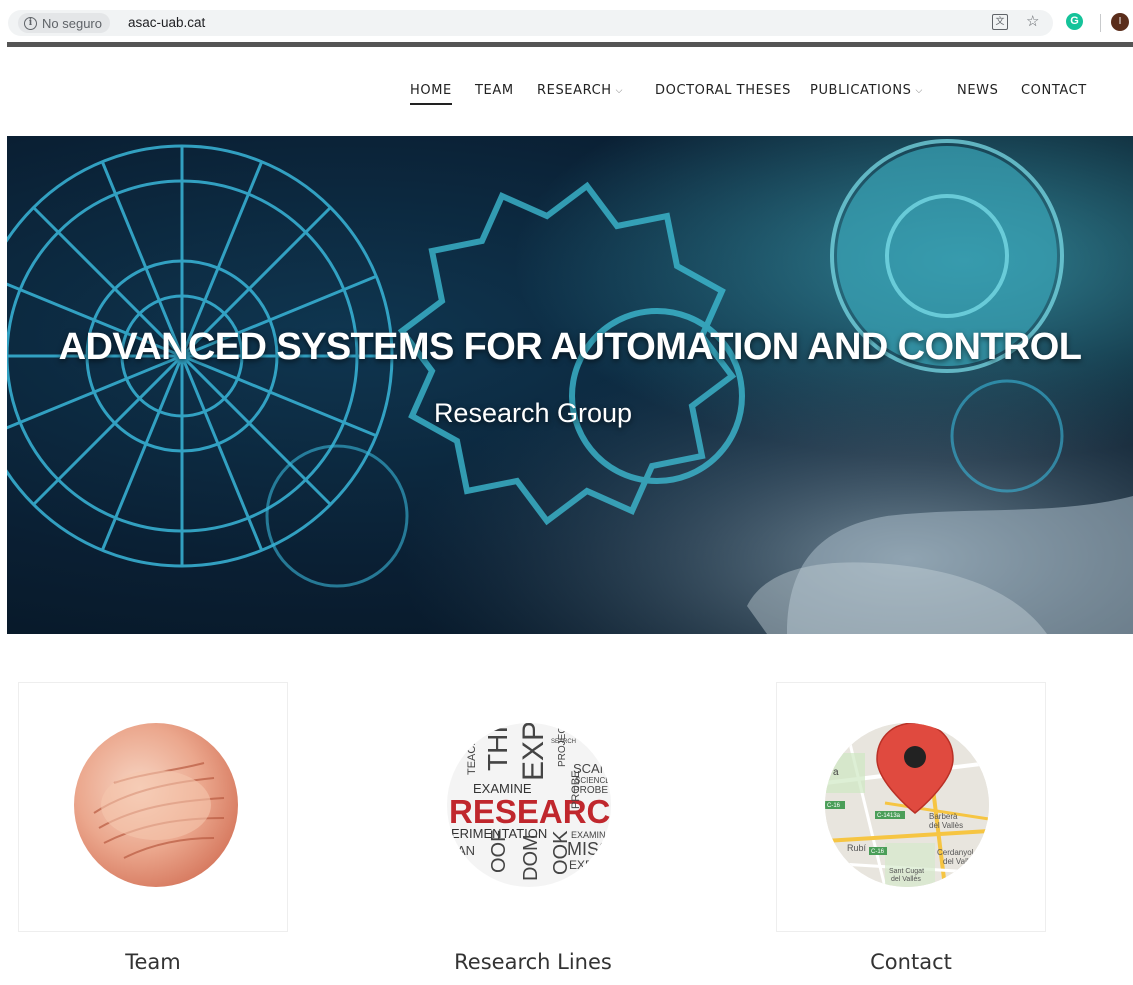 The image size is (1133, 985). Describe the element at coordinates (531, 857) in the screenshot. I see `word-dom: DOM` at that location.